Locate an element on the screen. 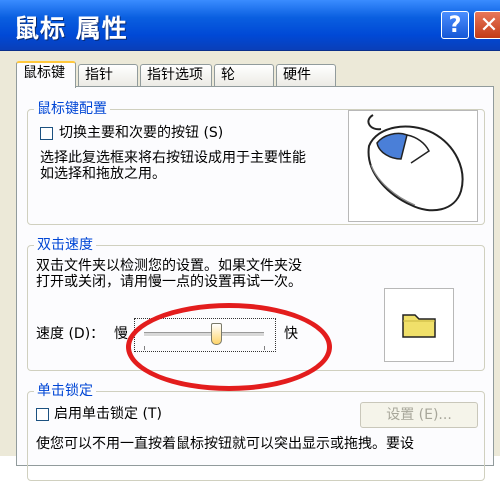 This screenshot has width=500, height=481. tab-hardware: 硬件 is located at coordinates (306, 75).